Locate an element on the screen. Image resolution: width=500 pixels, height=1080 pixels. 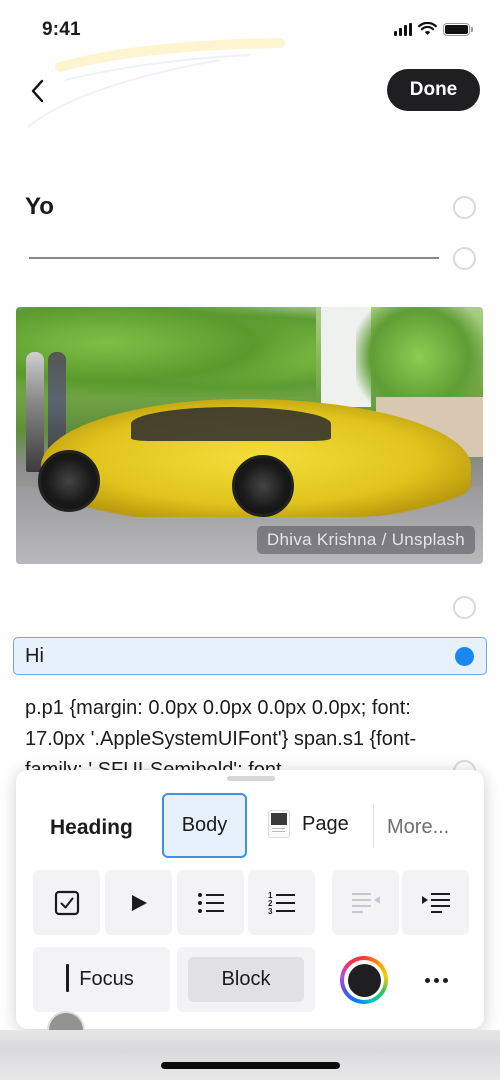
style-body-button: Body is located at coordinates (204, 825).